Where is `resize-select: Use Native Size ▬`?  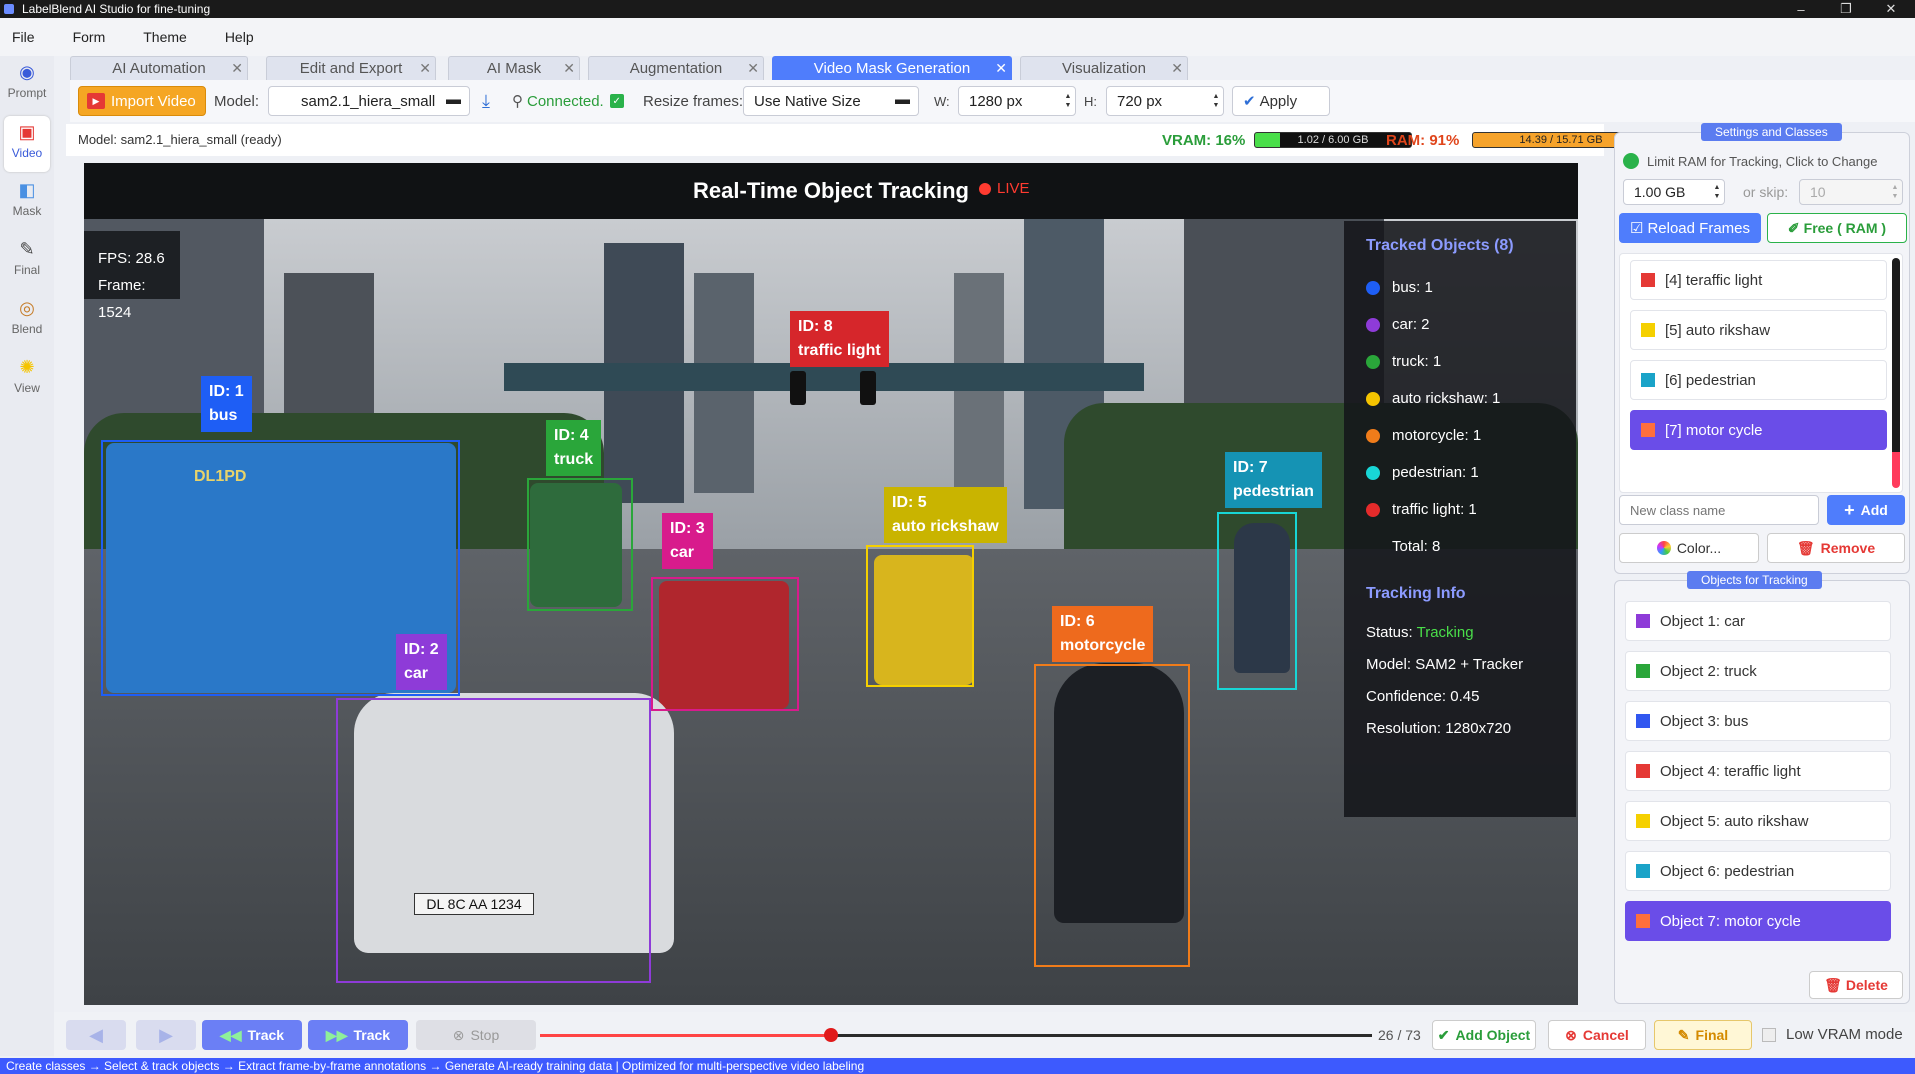 resize-select: Use Native Size ▬ is located at coordinates (831, 101).